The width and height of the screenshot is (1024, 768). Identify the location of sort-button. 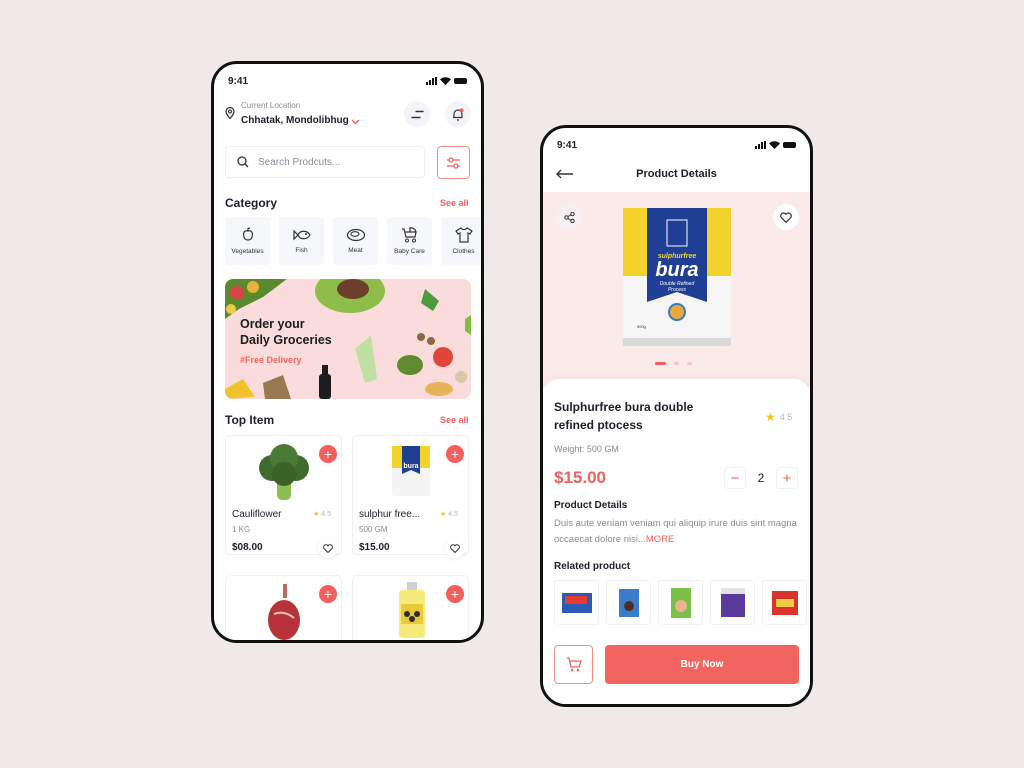
(417, 114).